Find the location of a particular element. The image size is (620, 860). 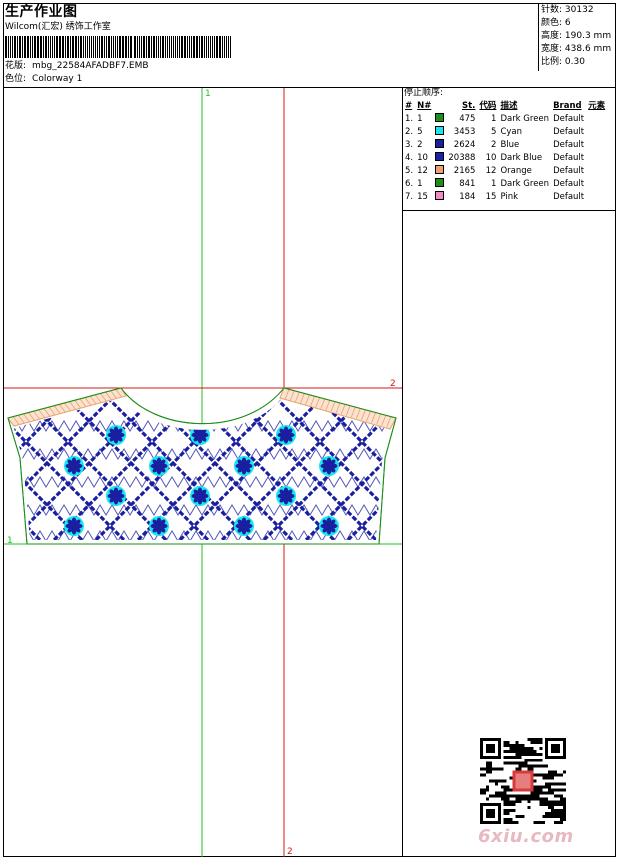

qr-finder-core is located at coordinates (490, 814).